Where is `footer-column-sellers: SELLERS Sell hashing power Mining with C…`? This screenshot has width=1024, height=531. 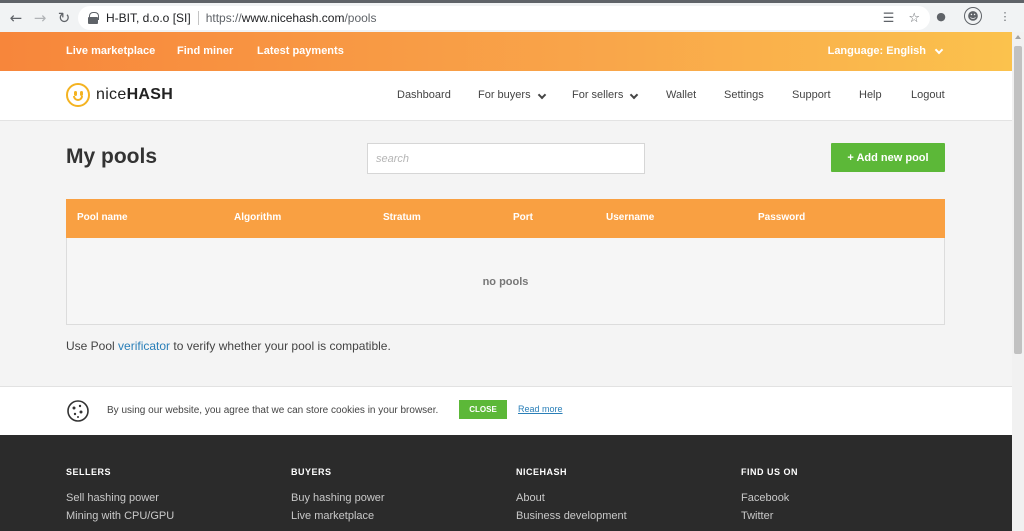
footer-column-sellers: SELLERS Sell hashing power Mining with C… is located at coordinates (120, 497).